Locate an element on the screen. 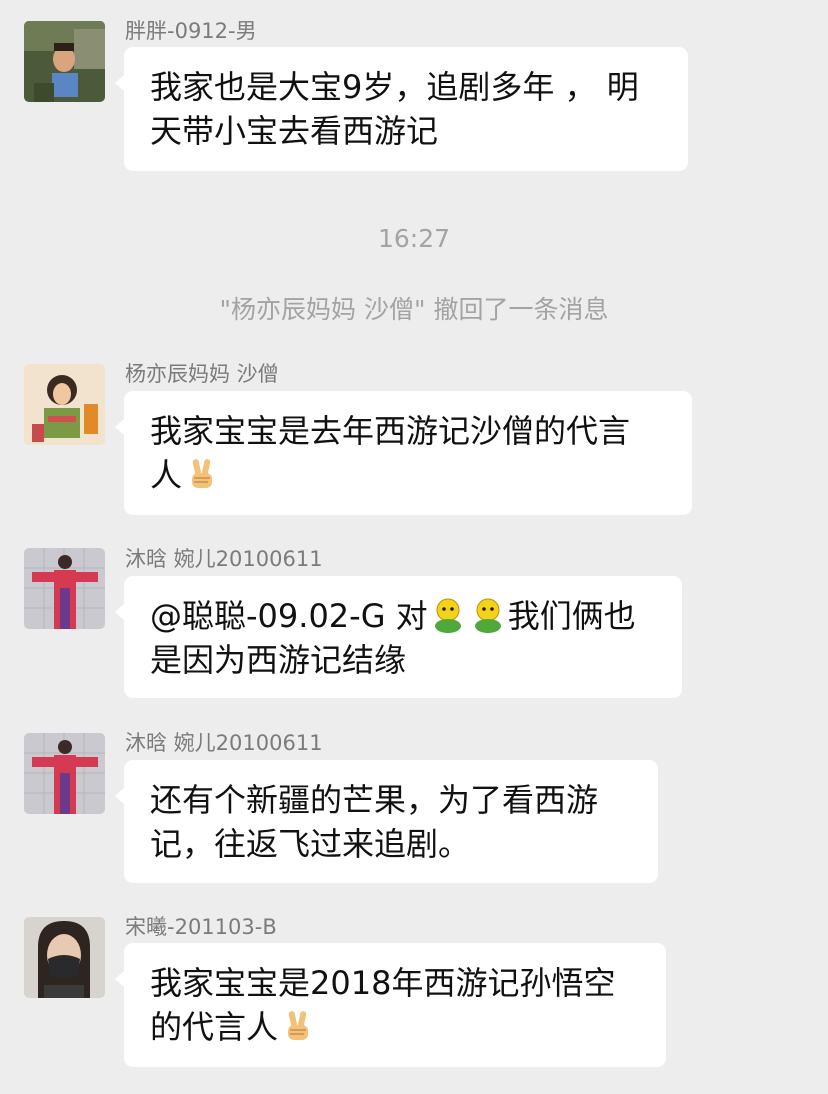 The image size is (828, 1094). message-text-line: 我家宝宝是2018年西游记孙悟空 is located at coordinates (383, 983).